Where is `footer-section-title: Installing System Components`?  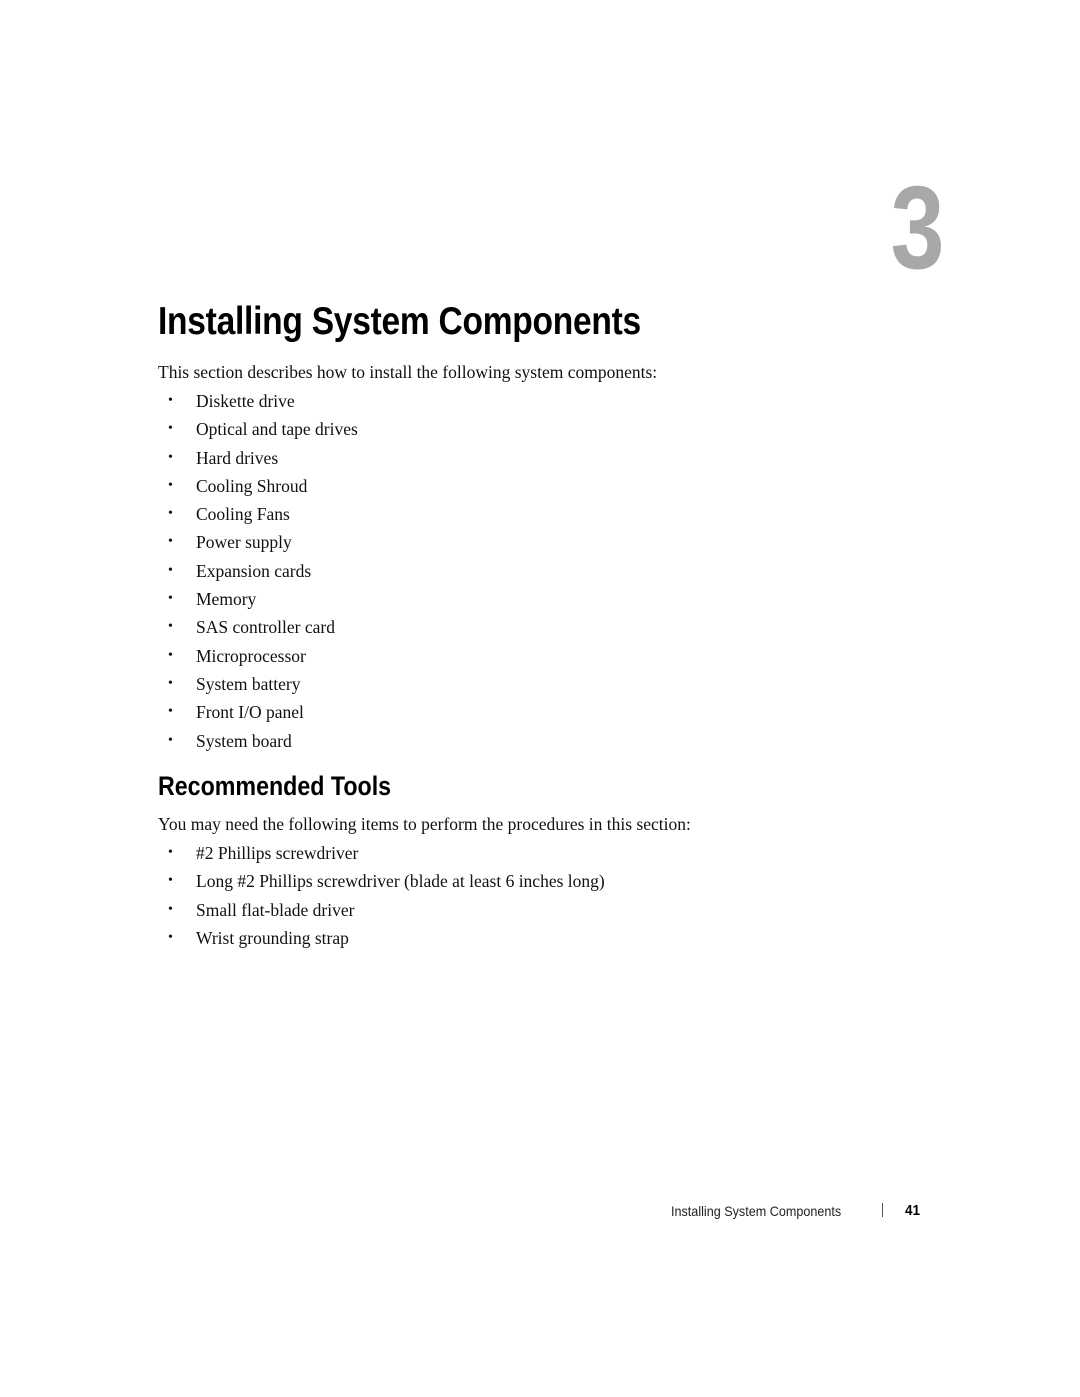 footer-section-title: Installing System Components is located at coordinates (756, 1211).